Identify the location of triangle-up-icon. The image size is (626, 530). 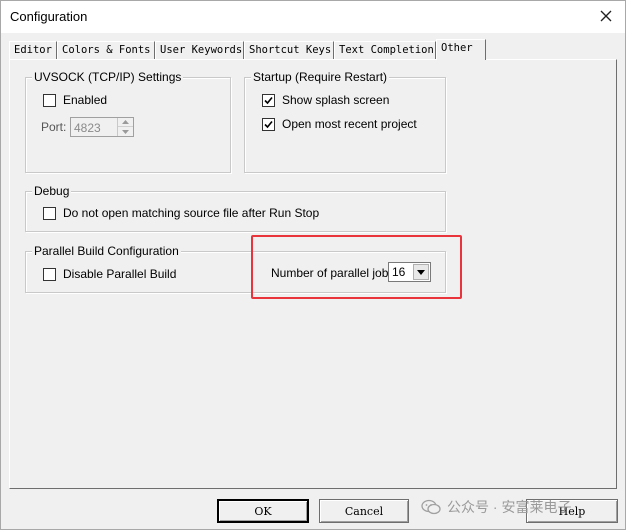
(125, 122).